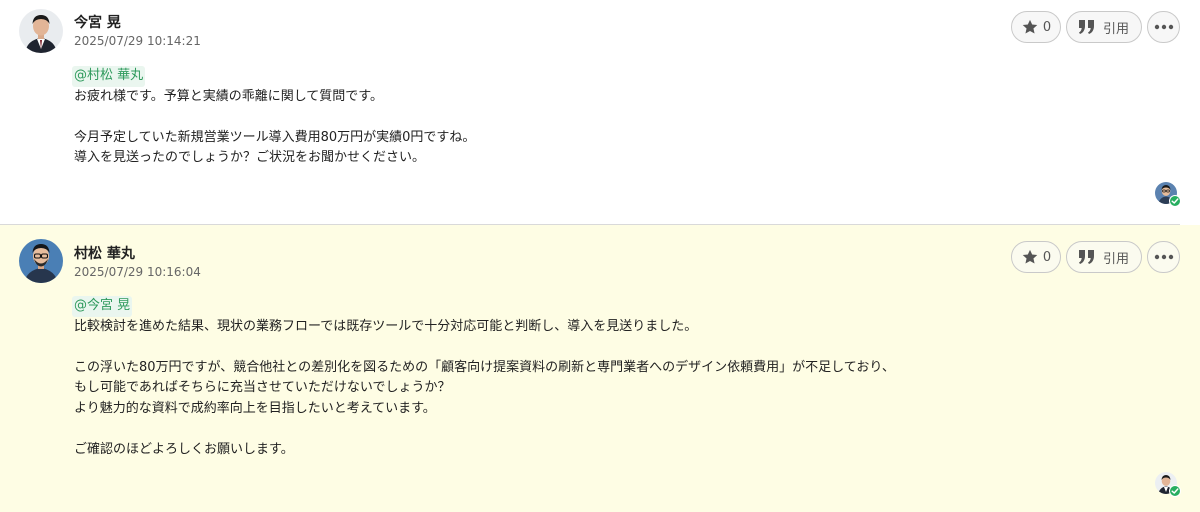 The width and height of the screenshot is (1200, 512). I want to click on mention-link: @今宮 晃, so click(102, 306).